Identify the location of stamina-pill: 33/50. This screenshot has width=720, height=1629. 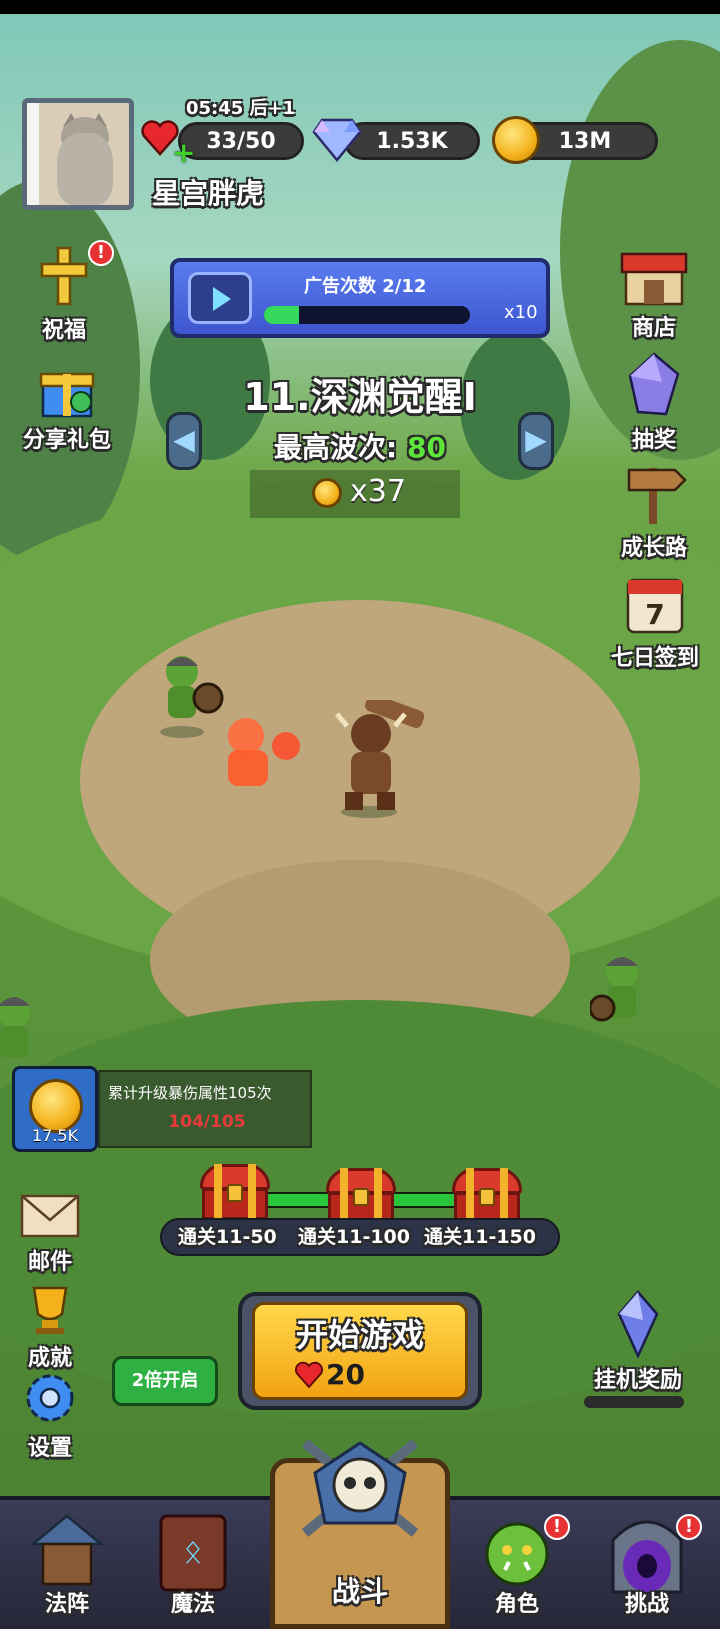
(241, 141).